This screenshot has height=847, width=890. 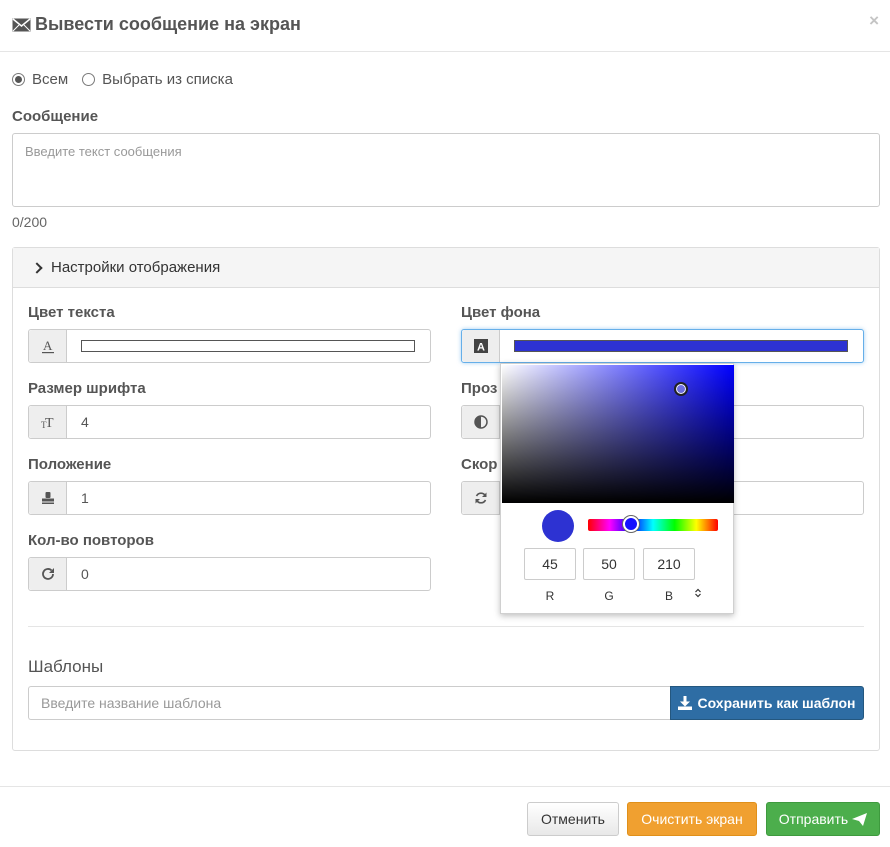 I want to click on repeat-icon, so click(x=48, y=574).